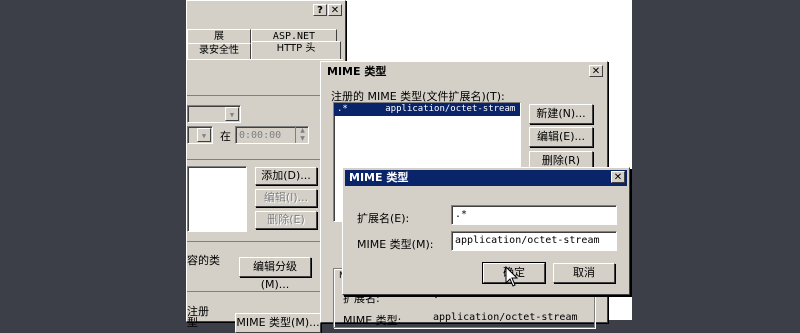  I want to click on time-label: 在, so click(225, 136).